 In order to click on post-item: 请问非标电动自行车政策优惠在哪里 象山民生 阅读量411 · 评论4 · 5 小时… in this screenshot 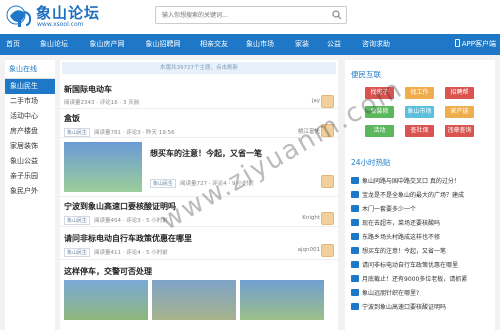, I will do `click(199, 243)`.